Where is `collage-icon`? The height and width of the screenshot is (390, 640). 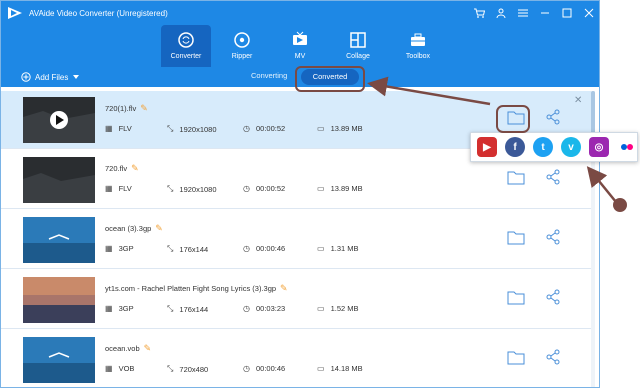 collage-icon is located at coordinates (358, 40).